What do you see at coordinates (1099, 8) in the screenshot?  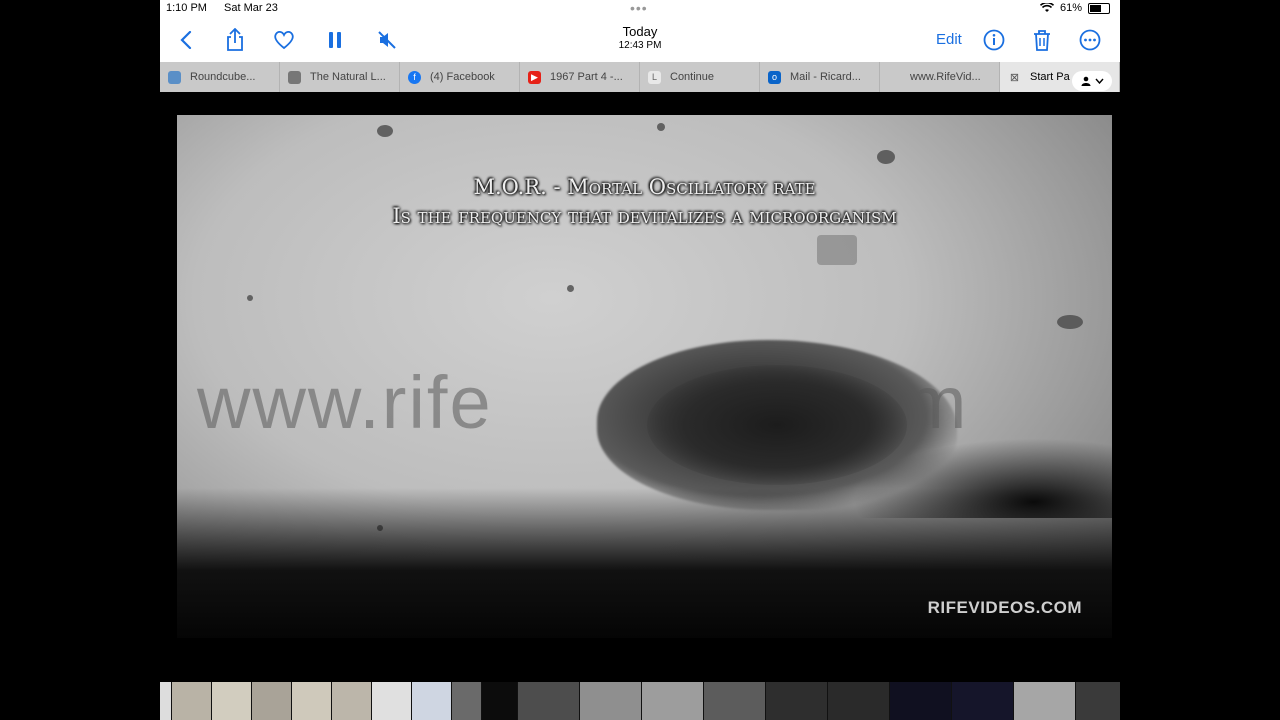 I see `battery-icon` at bounding box center [1099, 8].